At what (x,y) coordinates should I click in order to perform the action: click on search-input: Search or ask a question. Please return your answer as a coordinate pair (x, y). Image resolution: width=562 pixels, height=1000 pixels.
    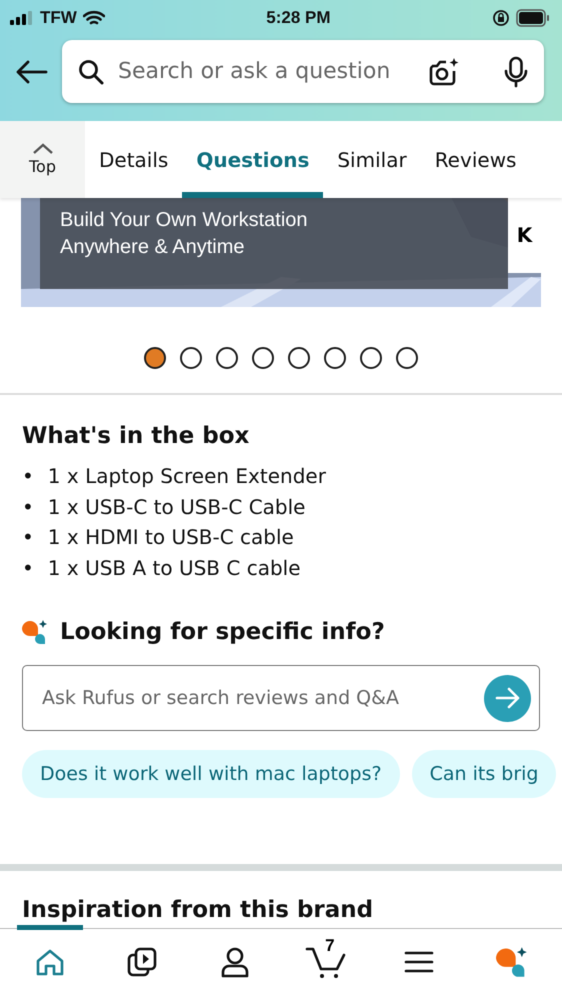
    Looking at the image, I should click on (266, 71).